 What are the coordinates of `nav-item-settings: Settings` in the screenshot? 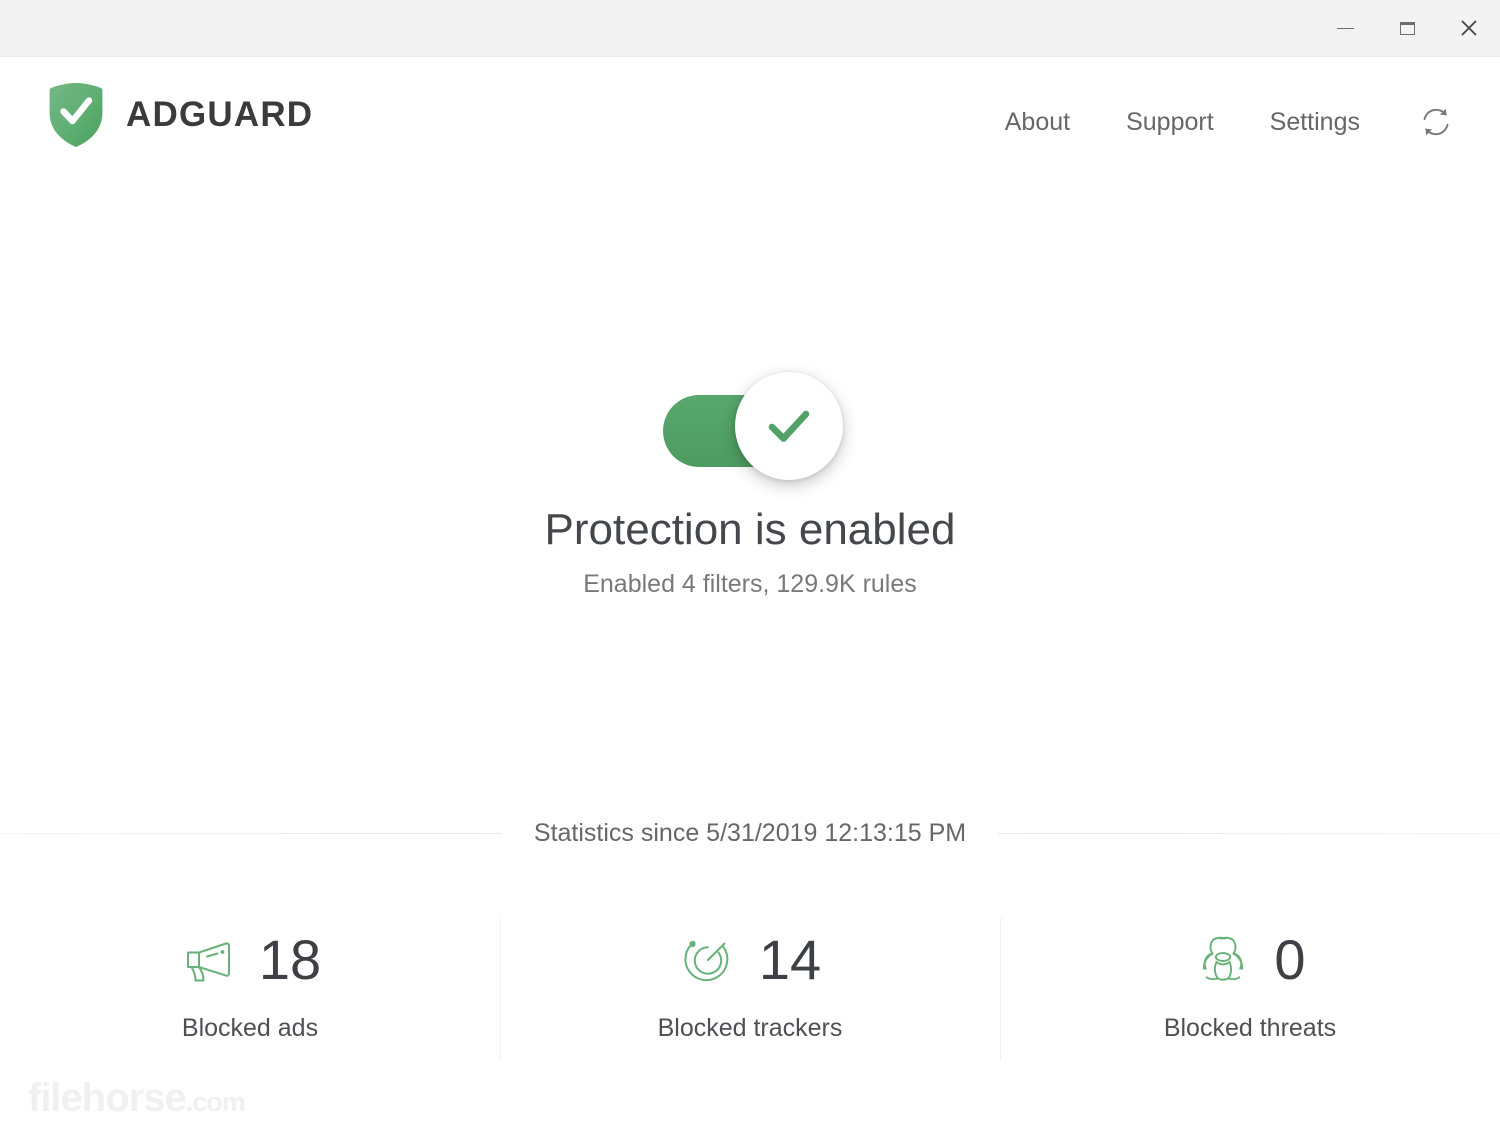 It's located at (1315, 122).